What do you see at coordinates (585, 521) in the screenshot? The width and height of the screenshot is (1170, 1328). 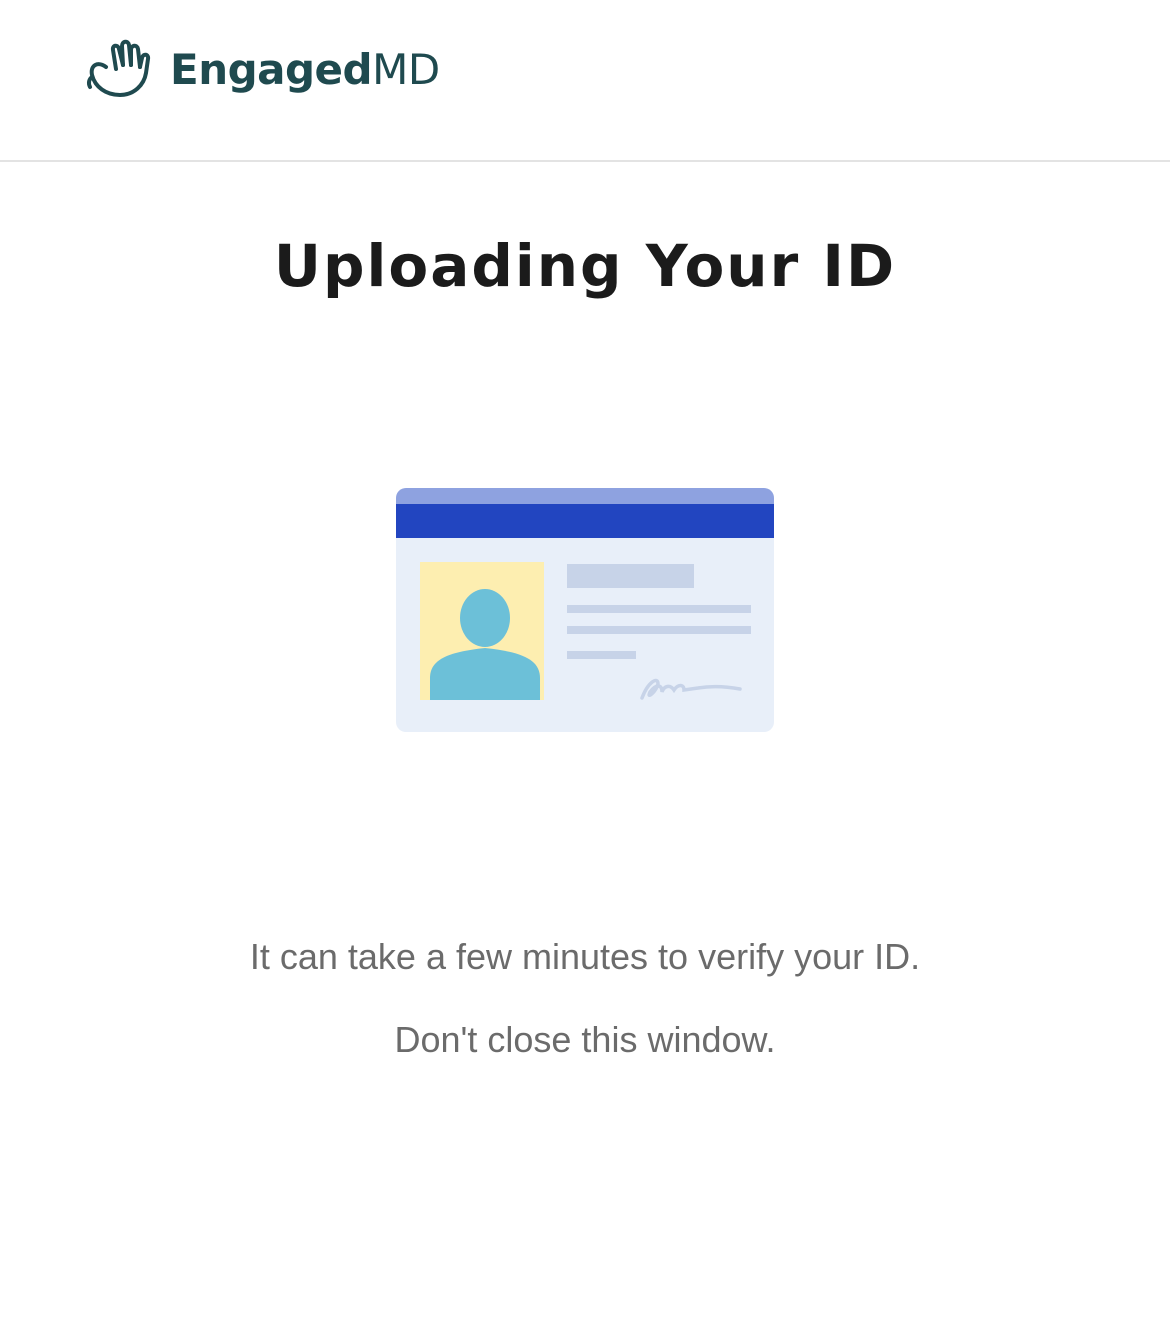 I see `id-card-band` at bounding box center [585, 521].